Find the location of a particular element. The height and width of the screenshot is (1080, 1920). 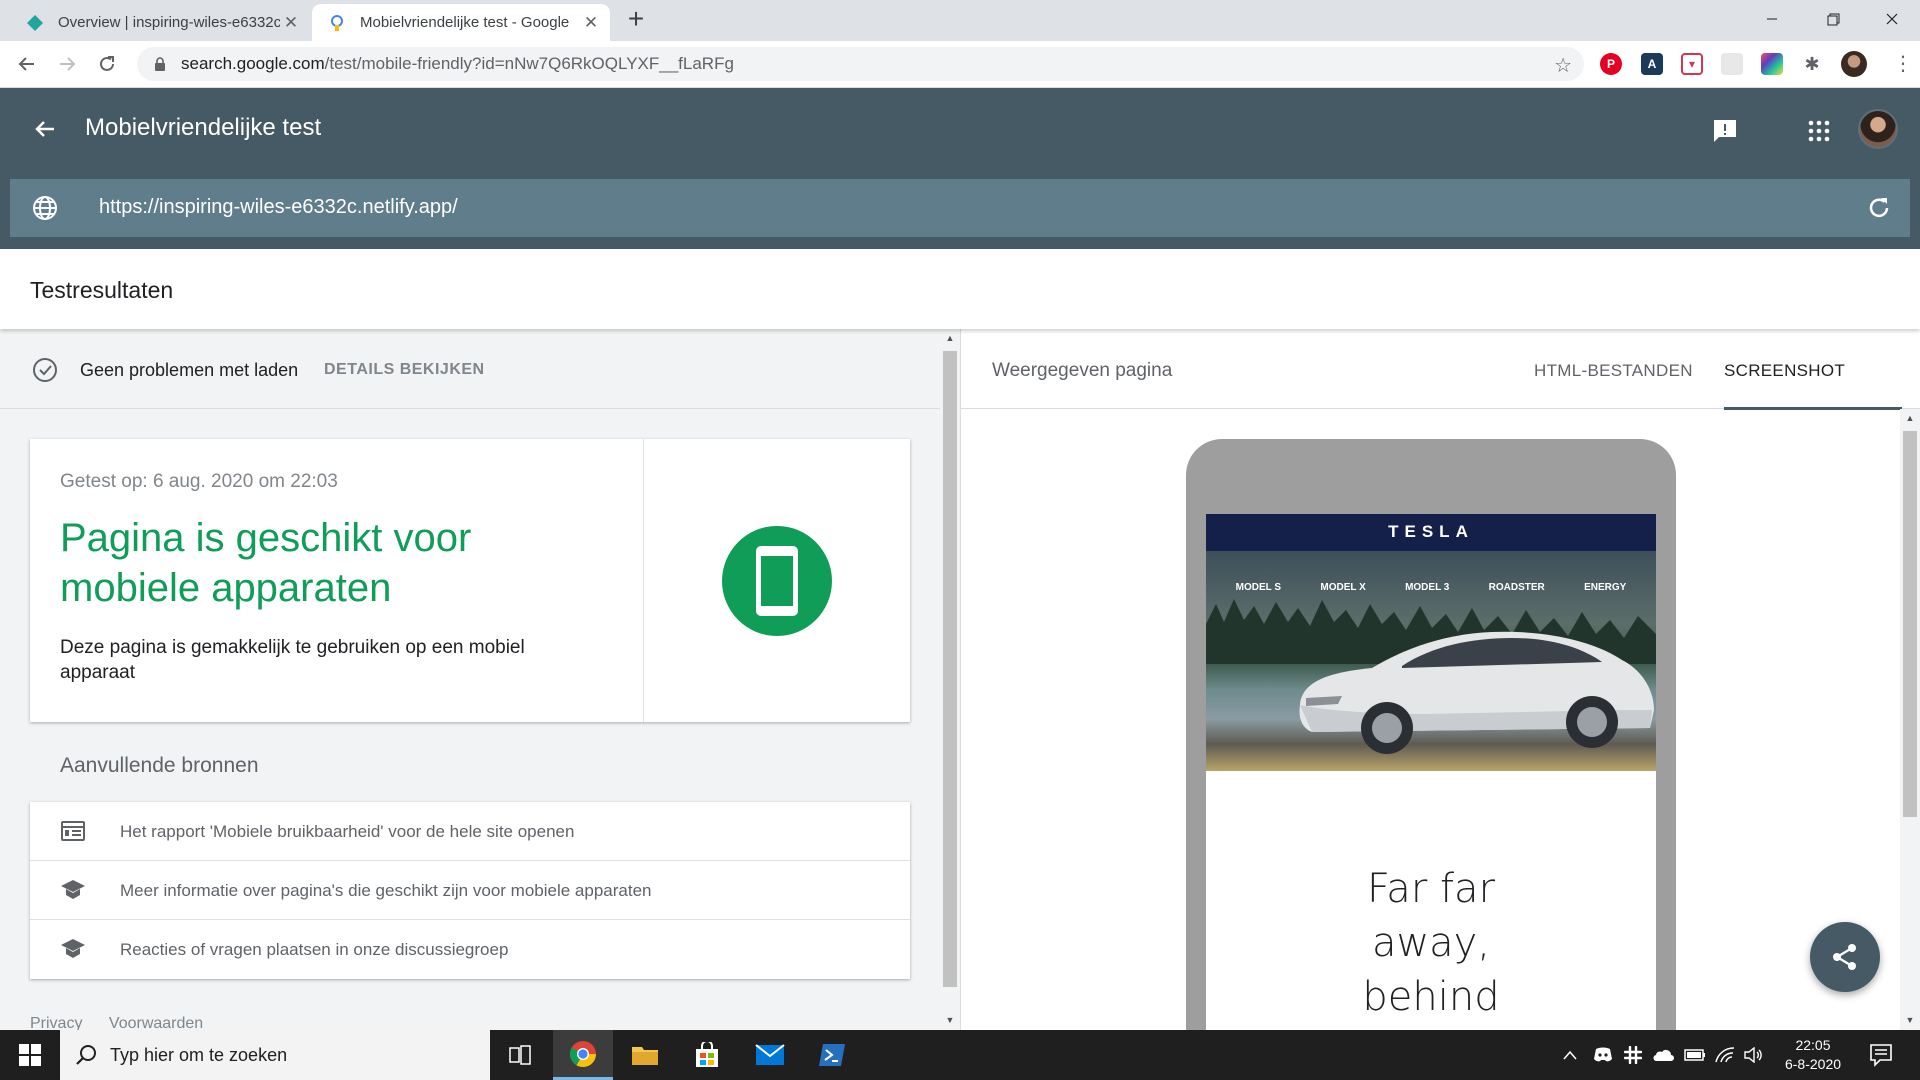

share-button is located at coordinates (1845, 957).